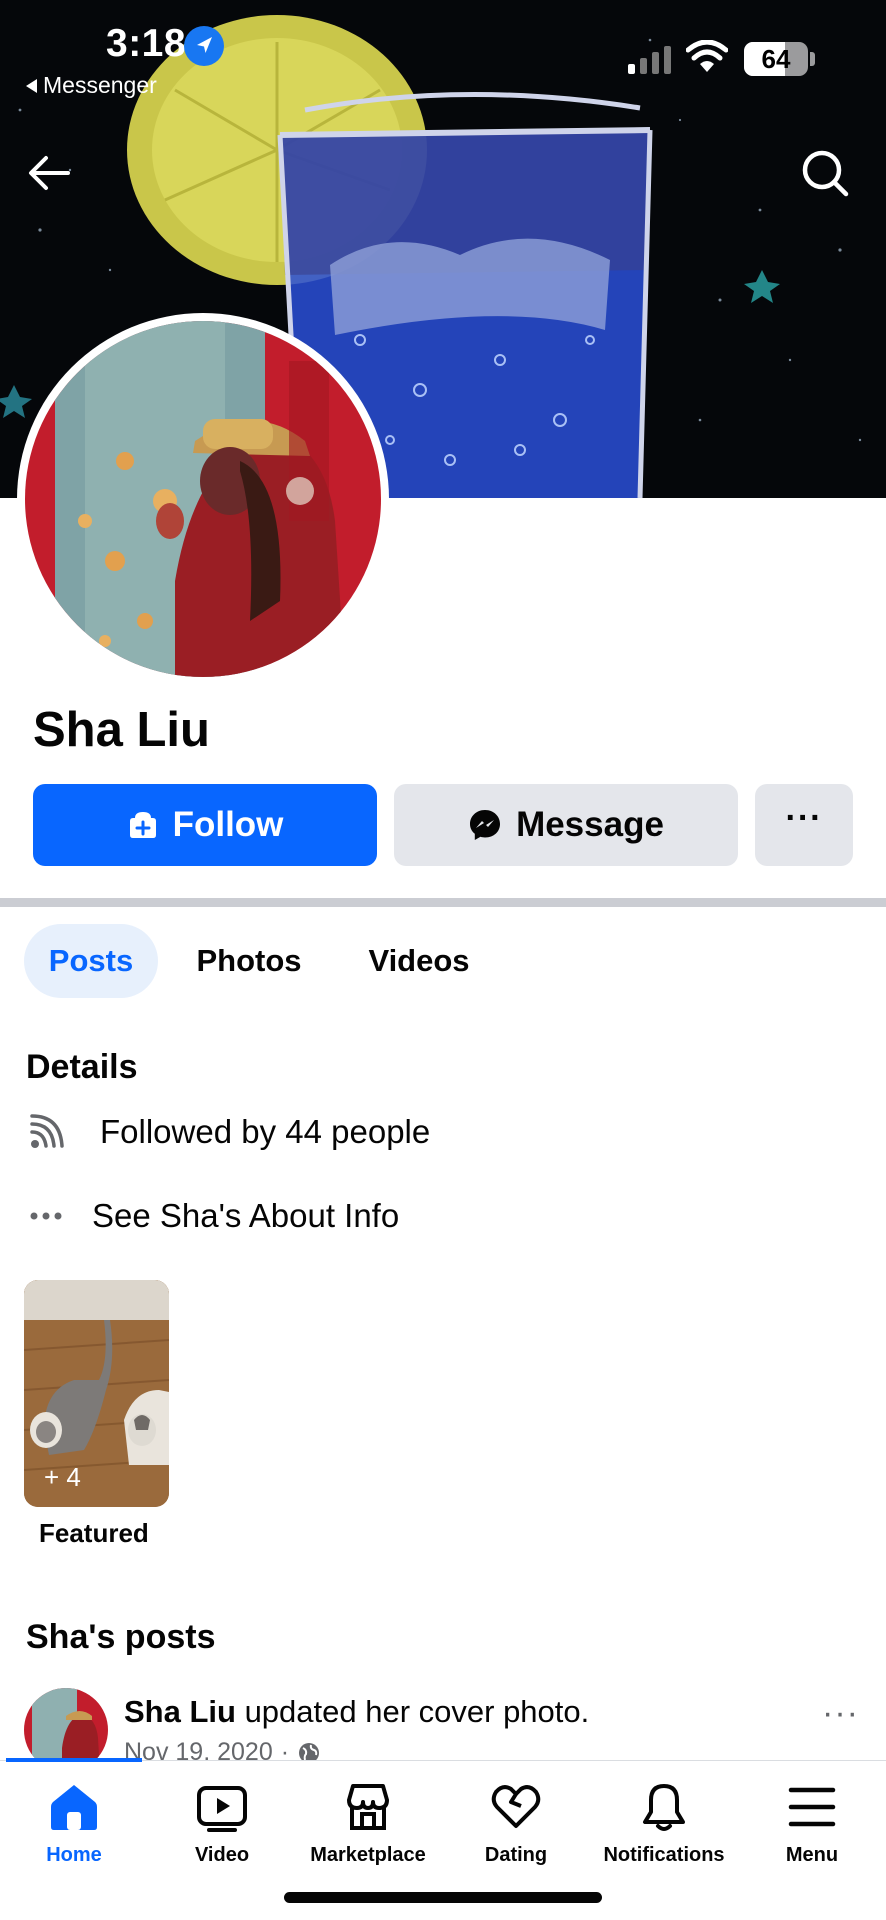 This screenshot has width=886, height=1920. Describe the element at coordinates (368, 1855) in the screenshot. I see `nav-marketplace-label: Marketplace` at that location.